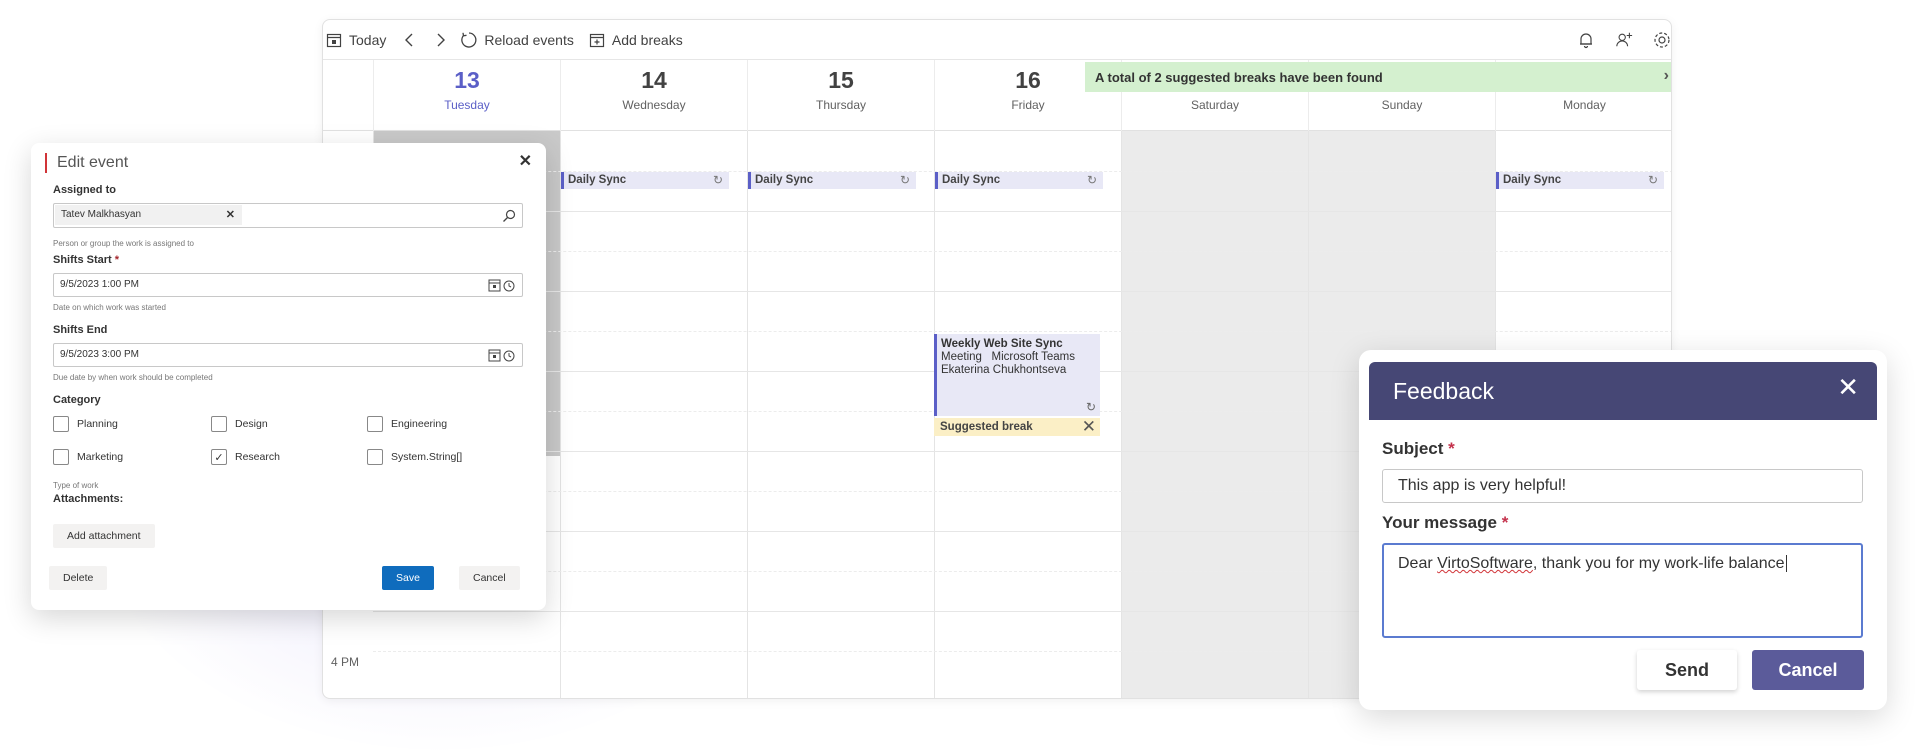 The image size is (1920, 755). I want to click on subject-input: This app is very helpful!, so click(1622, 486).